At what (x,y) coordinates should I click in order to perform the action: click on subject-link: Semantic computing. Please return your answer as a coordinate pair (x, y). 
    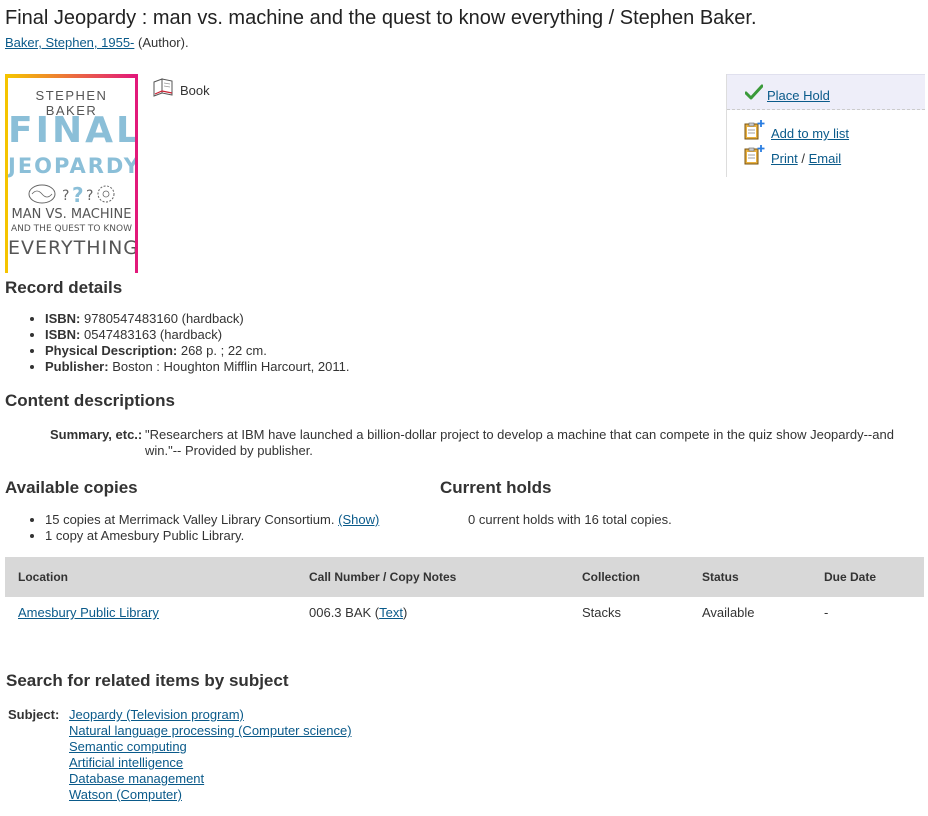
    Looking at the image, I should click on (128, 746).